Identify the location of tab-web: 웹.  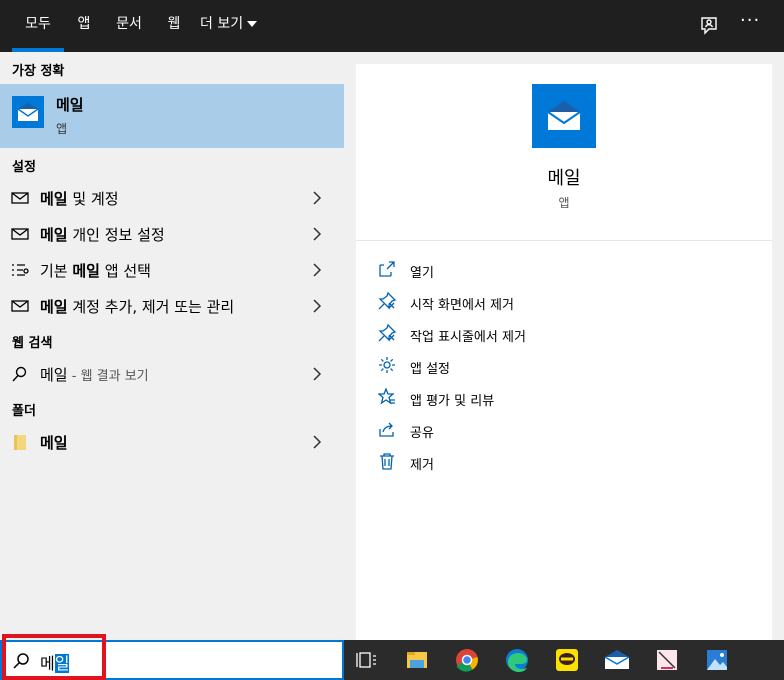
(174, 26).